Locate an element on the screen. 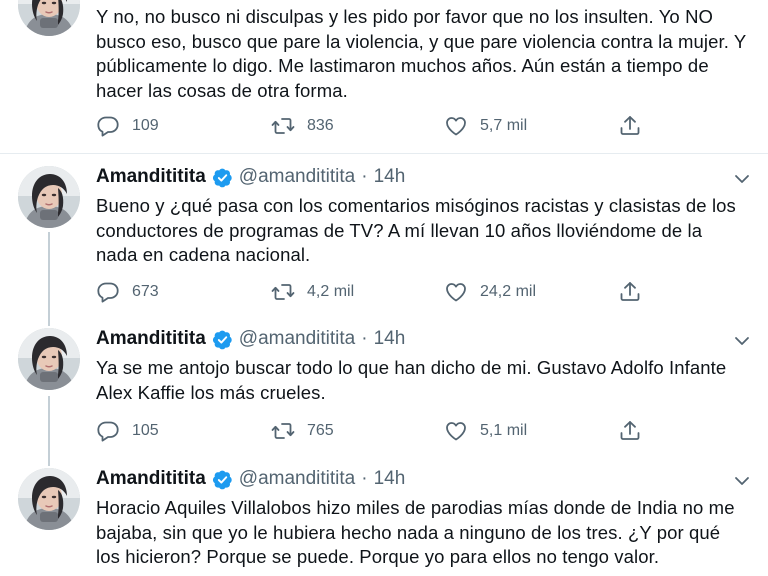 This screenshot has height=576, width=768. like-button: 24,2 mil is located at coordinates (490, 292).